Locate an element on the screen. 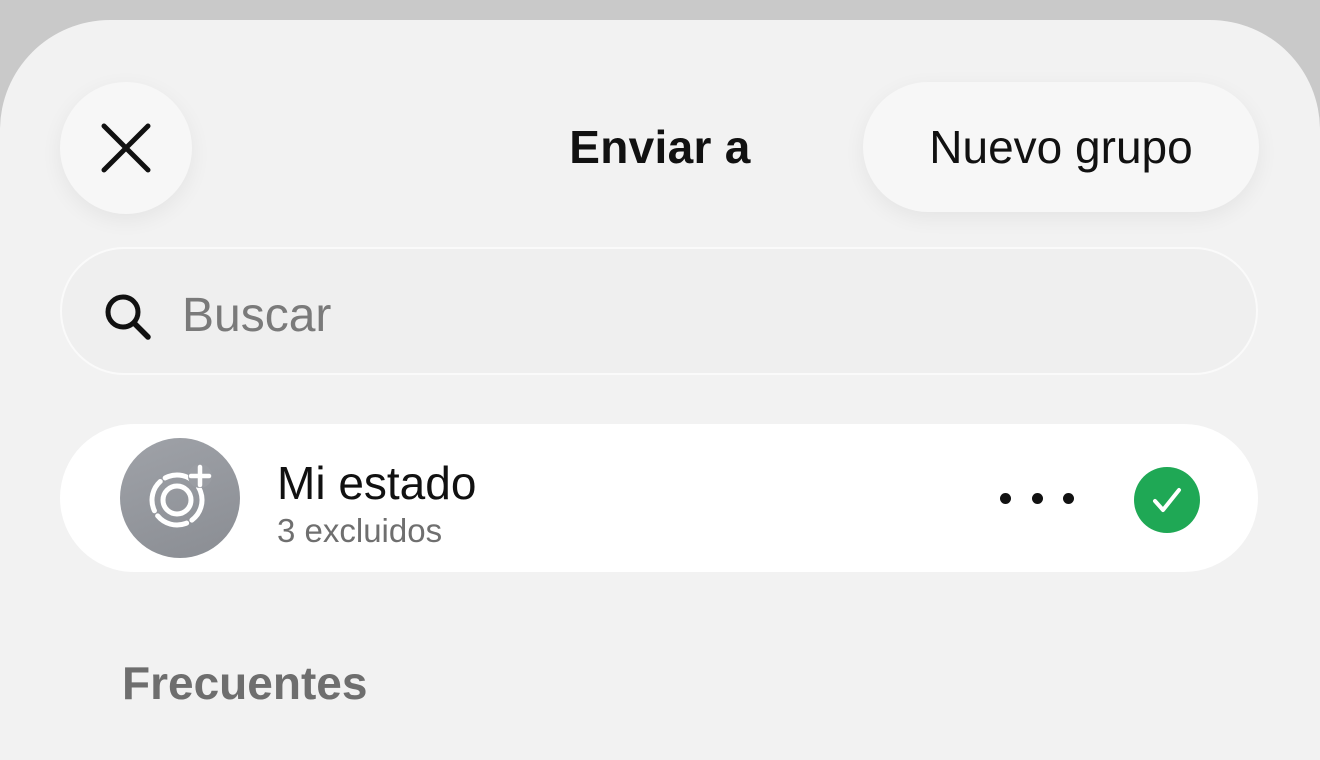 The width and height of the screenshot is (1320, 760). ellipsis-icon is located at coordinates (1037, 498).